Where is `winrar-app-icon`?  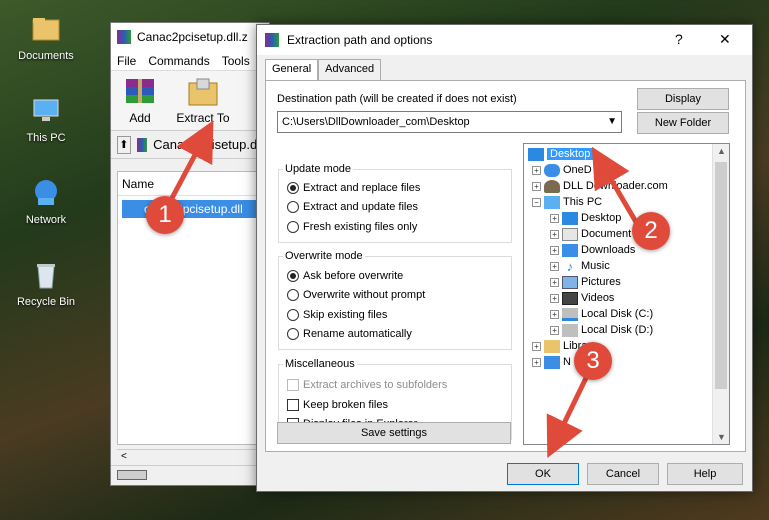
winrar-app-icon is located at coordinates (124, 37).